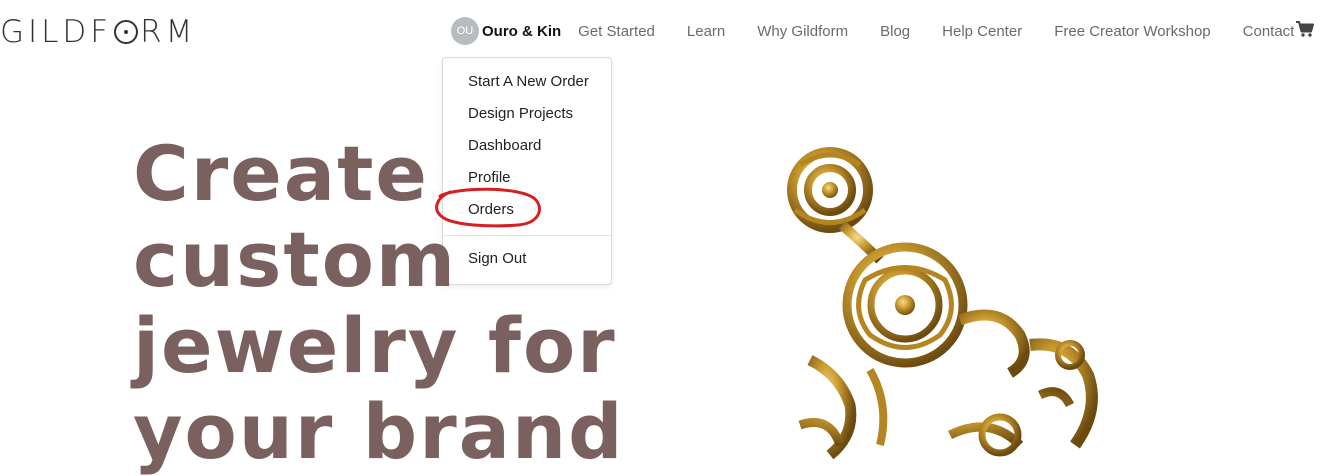 The height and width of the screenshot is (476, 1332). I want to click on nav-link-why-gildform: Why Gildform, so click(802, 31).